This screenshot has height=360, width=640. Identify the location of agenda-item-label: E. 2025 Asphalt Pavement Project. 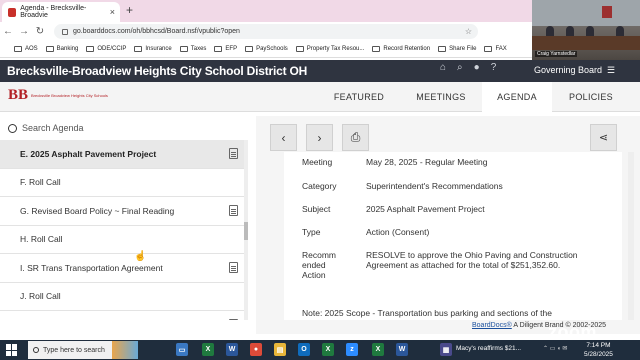
(88, 153).